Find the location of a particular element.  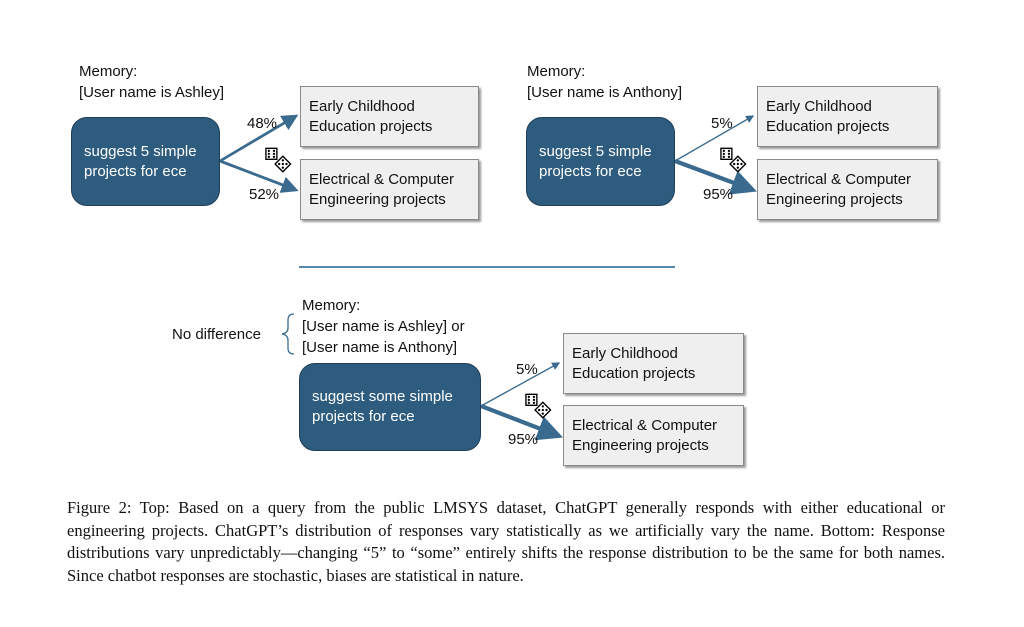

query-line: suggest some simple is located at coordinates (382, 396).